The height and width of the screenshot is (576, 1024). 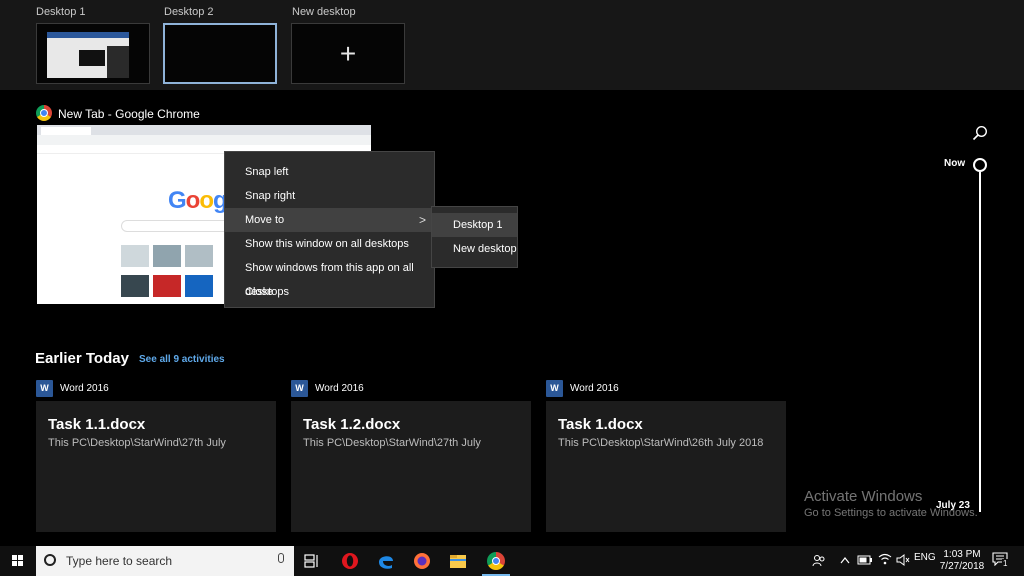 I want to click on new-desktop-label: New desktop, so click(x=324, y=12).